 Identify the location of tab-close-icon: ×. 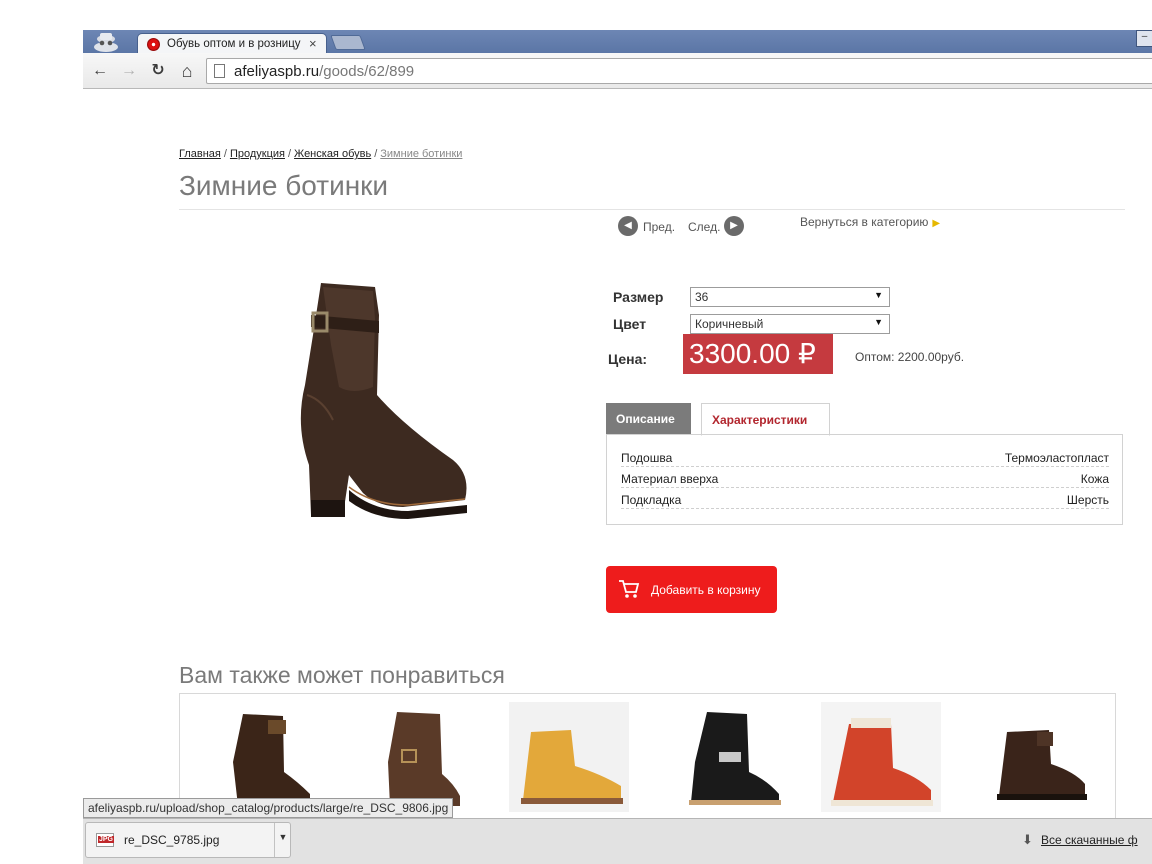
(313, 43).